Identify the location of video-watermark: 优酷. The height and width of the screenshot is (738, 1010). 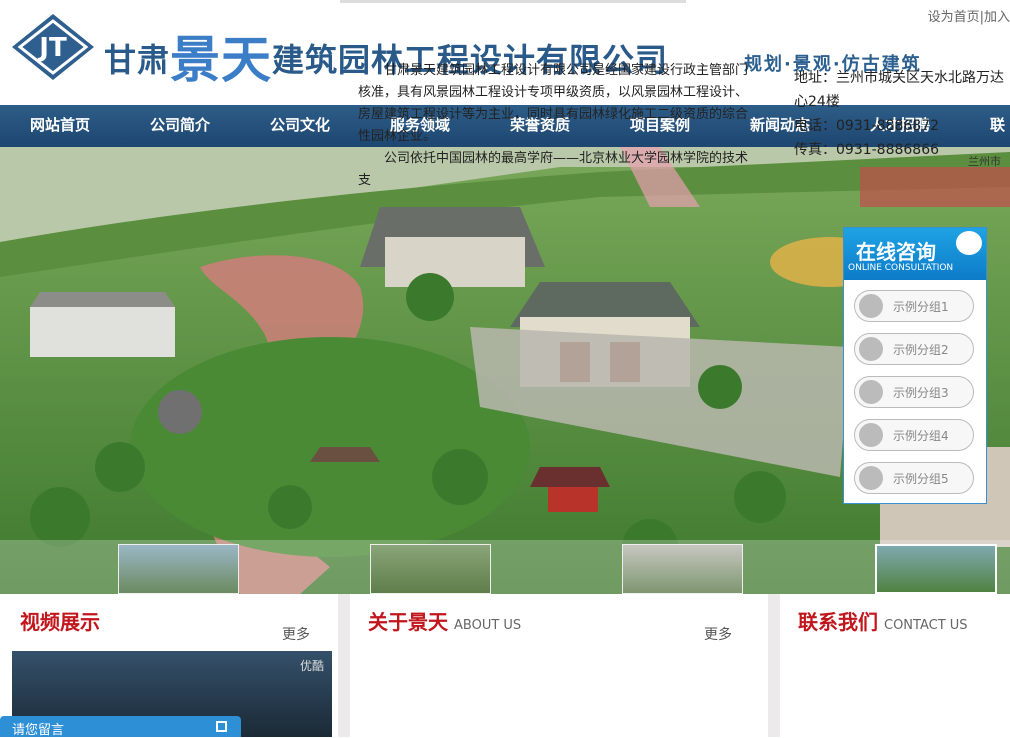
(311, 666).